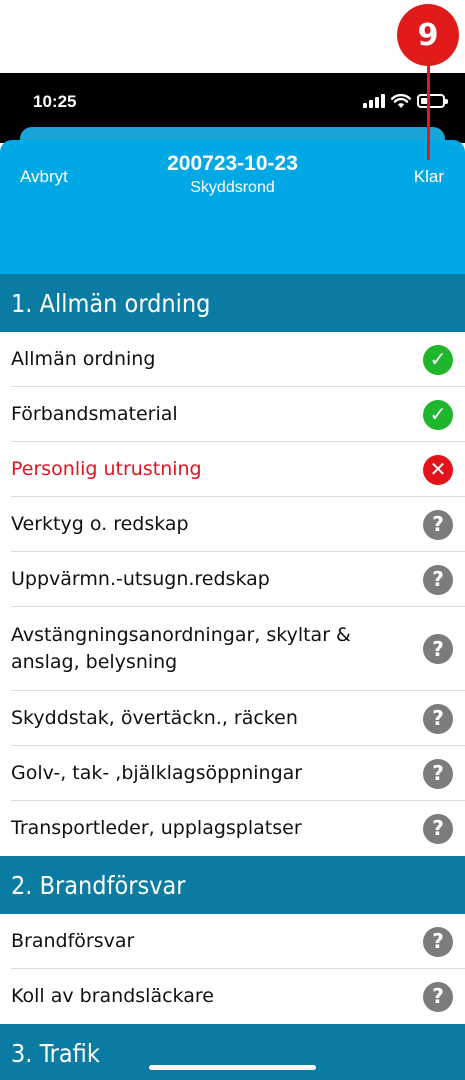 This screenshot has width=465, height=1080. What do you see at coordinates (73, 941) in the screenshot?
I see `list-item-label: Brandförsvar` at bounding box center [73, 941].